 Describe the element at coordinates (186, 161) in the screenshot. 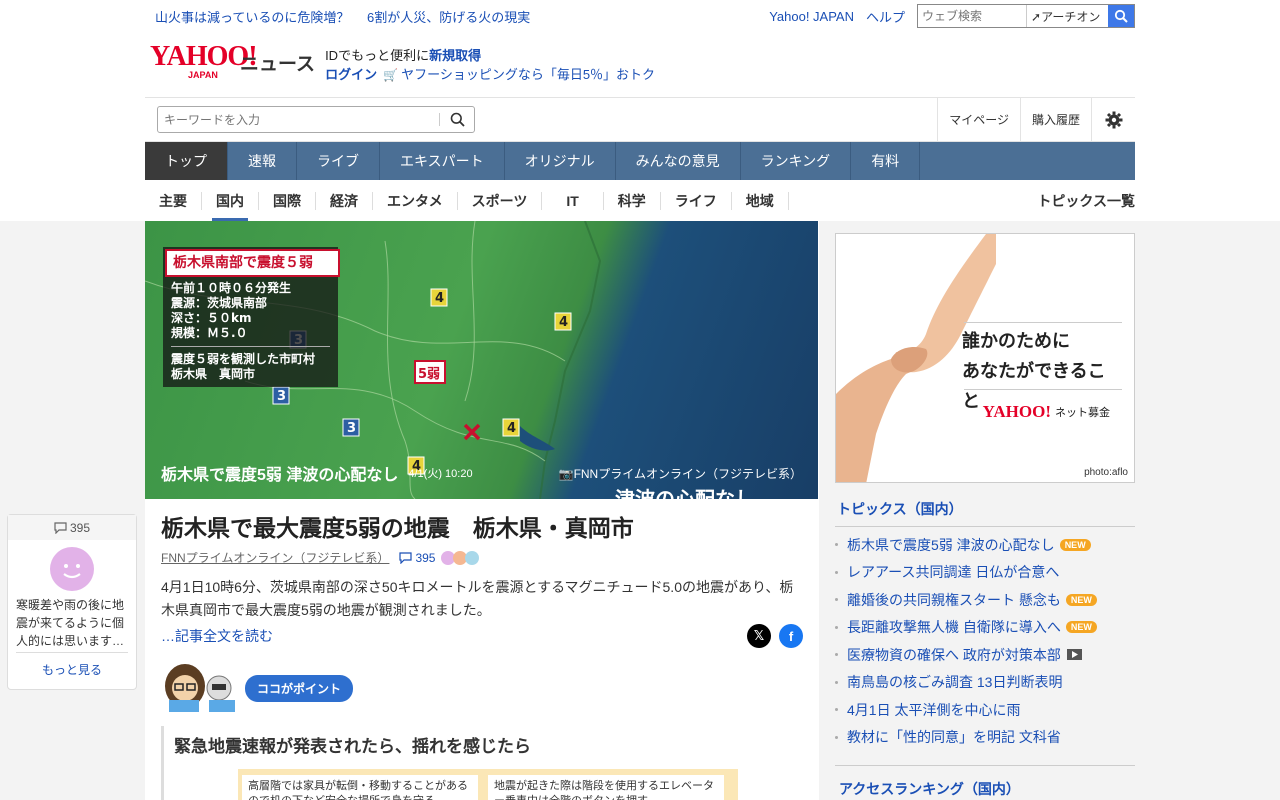

I see `nav-top: トップ` at that location.